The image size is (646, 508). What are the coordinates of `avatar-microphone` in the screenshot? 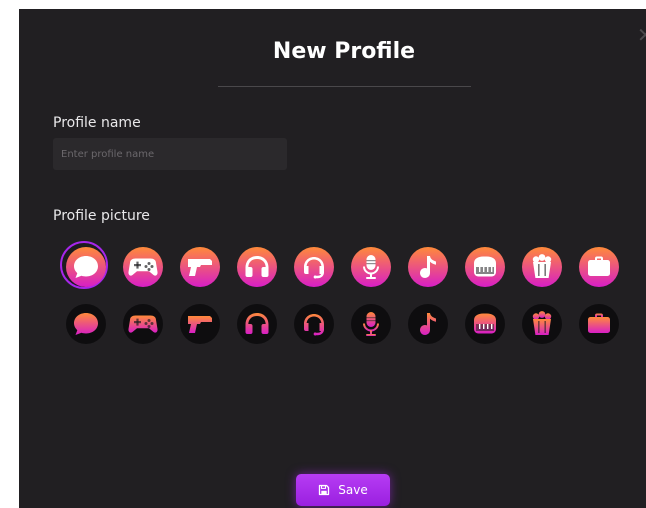 It's located at (371, 267).